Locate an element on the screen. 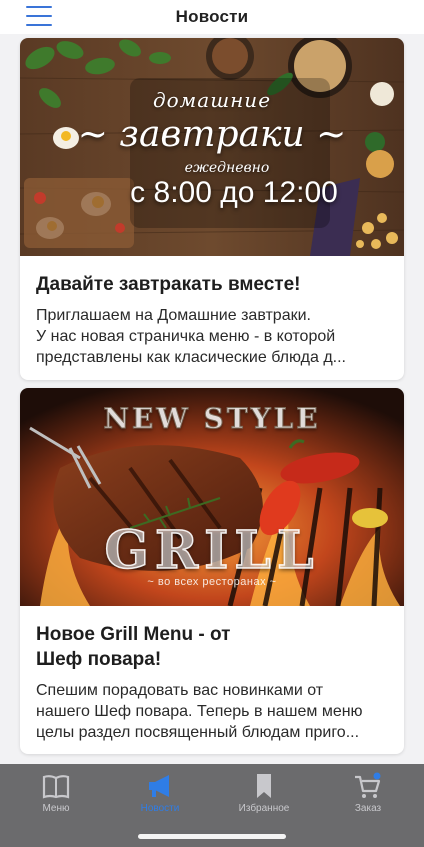  description-line: У нас новая страничка меню - в которой is located at coordinates (186, 336).